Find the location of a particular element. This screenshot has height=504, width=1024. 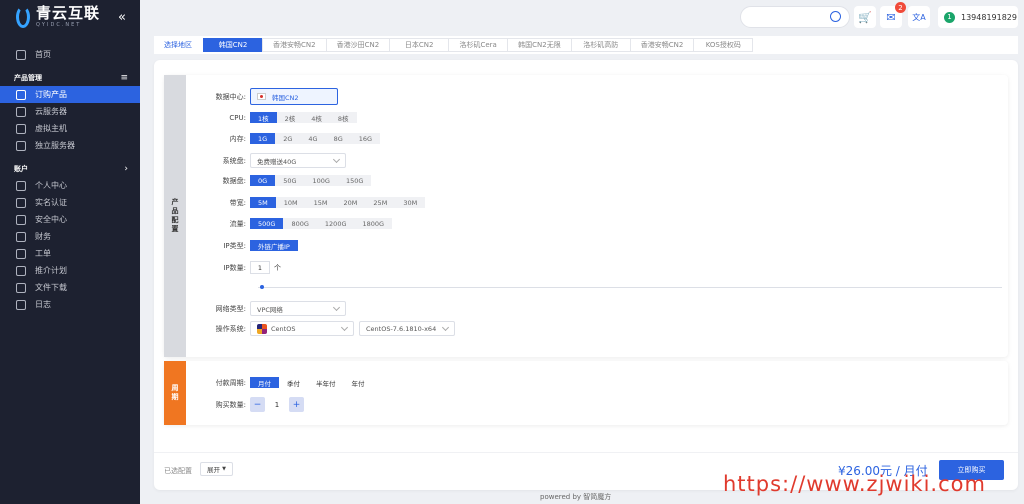

memory-row: 内存: 1G 2G 4G 8G 16G is located at coordinates (288, 138).